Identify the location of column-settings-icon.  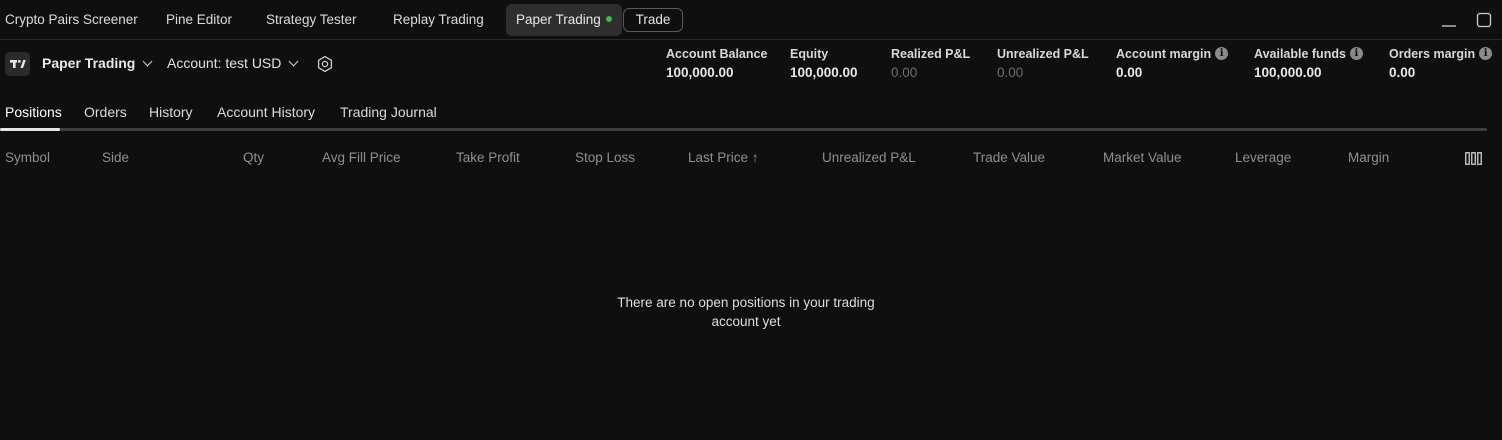
(1473, 158).